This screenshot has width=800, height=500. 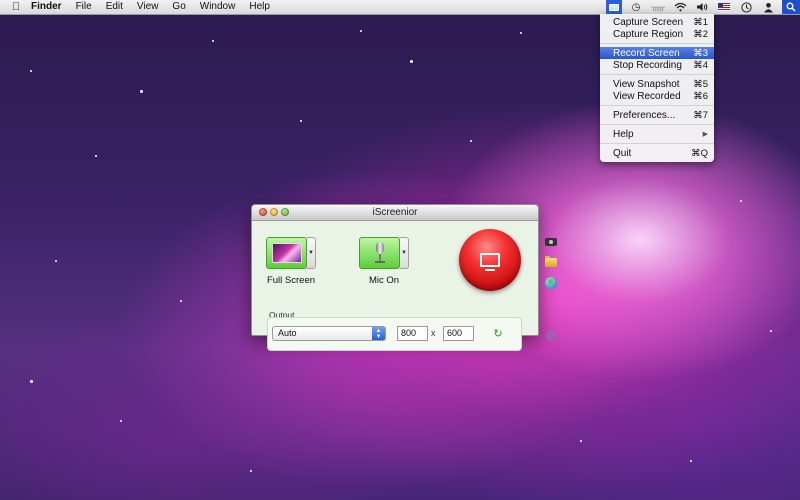 What do you see at coordinates (458, 333) in the screenshot?
I see `height-field: 600` at bounding box center [458, 333].